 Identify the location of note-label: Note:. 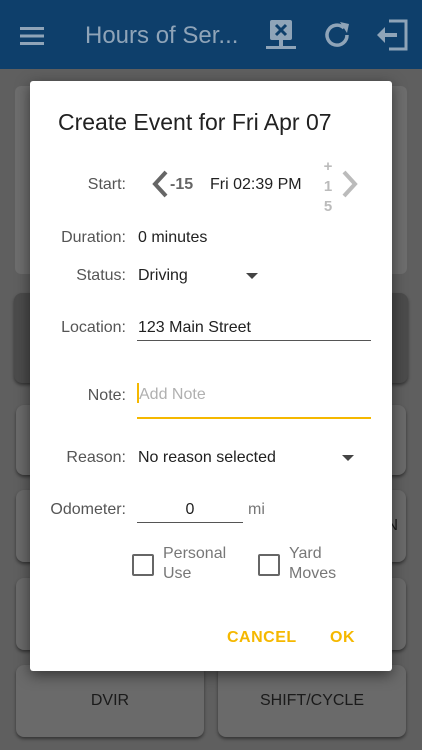
(106, 395).